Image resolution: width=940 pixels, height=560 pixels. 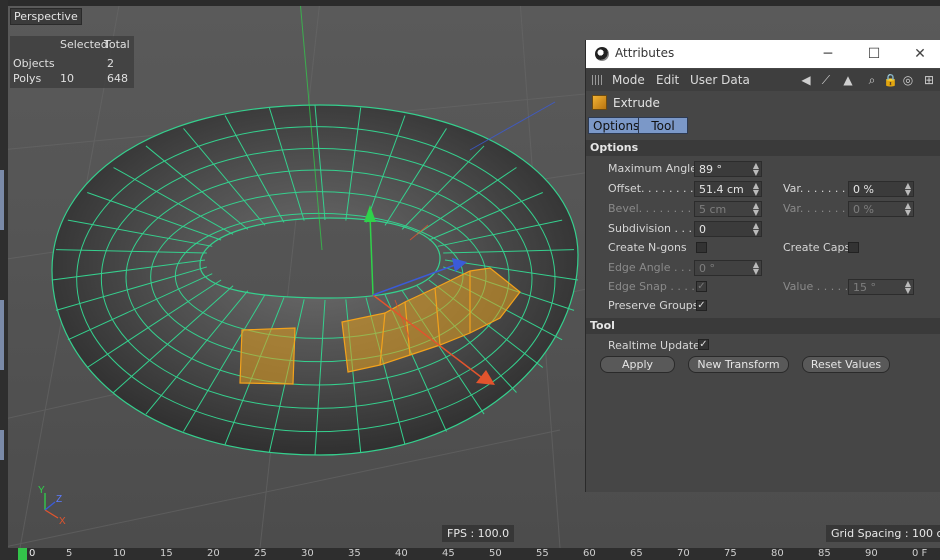 What do you see at coordinates (703, 344) in the screenshot?
I see `realtime-update-checkbox: ✓` at bounding box center [703, 344].